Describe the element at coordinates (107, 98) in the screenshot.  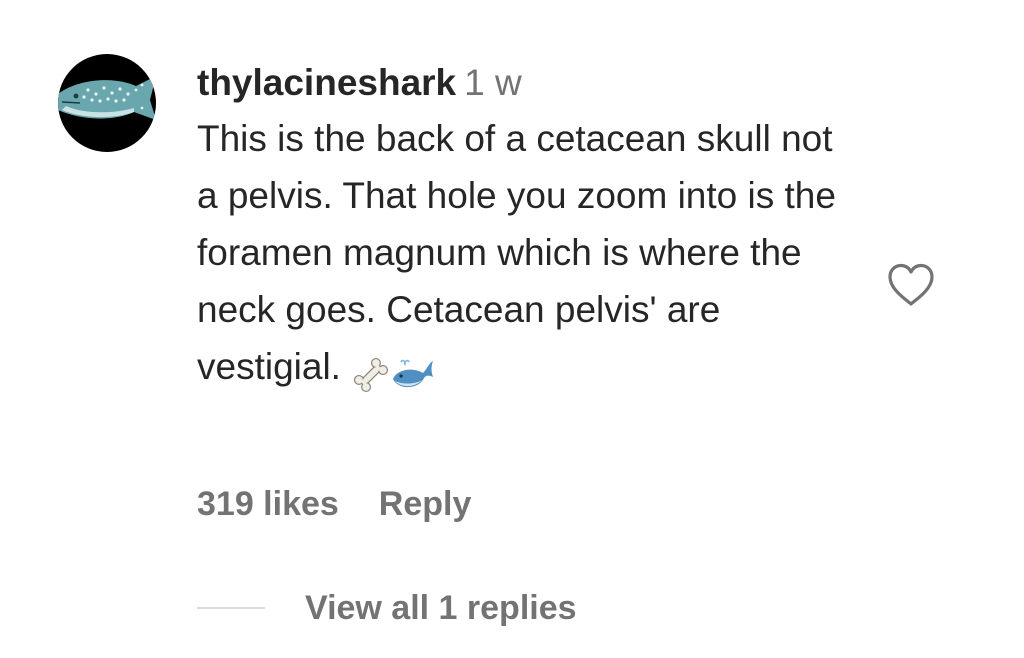
I see `whale-shark-avatar-icon` at that location.